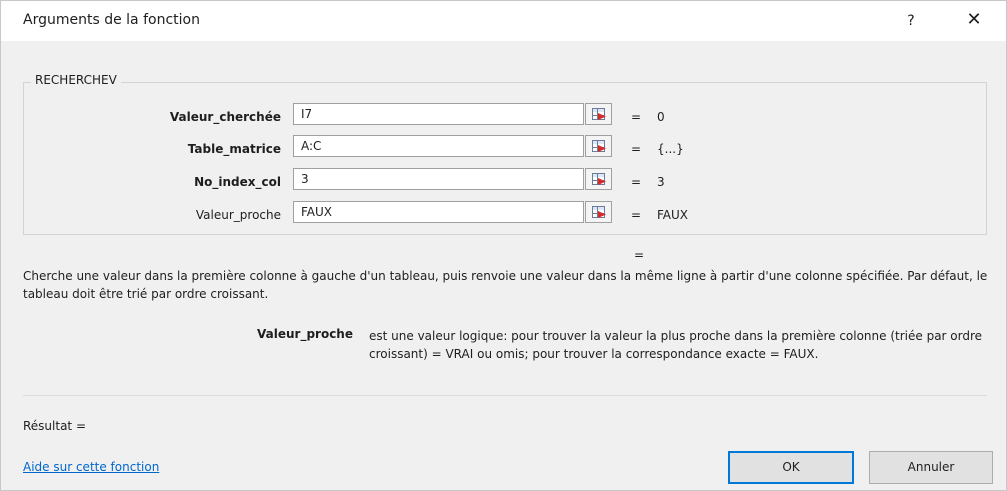 The image size is (1007, 491). What do you see at coordinates (639, 255) in the screenshot?
I see `formula-result-equals: =` at bounding box center [639, 255].